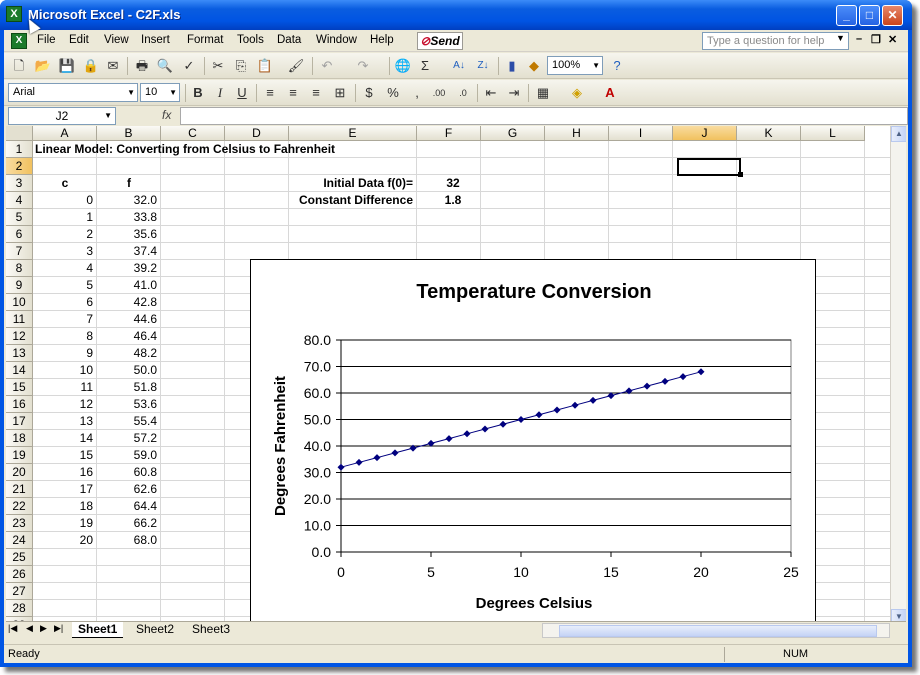 Image resolution: width=920 pixels, height=675 pixels. I want to click on ask-question-input: Type a question for help, so click(775, 41).